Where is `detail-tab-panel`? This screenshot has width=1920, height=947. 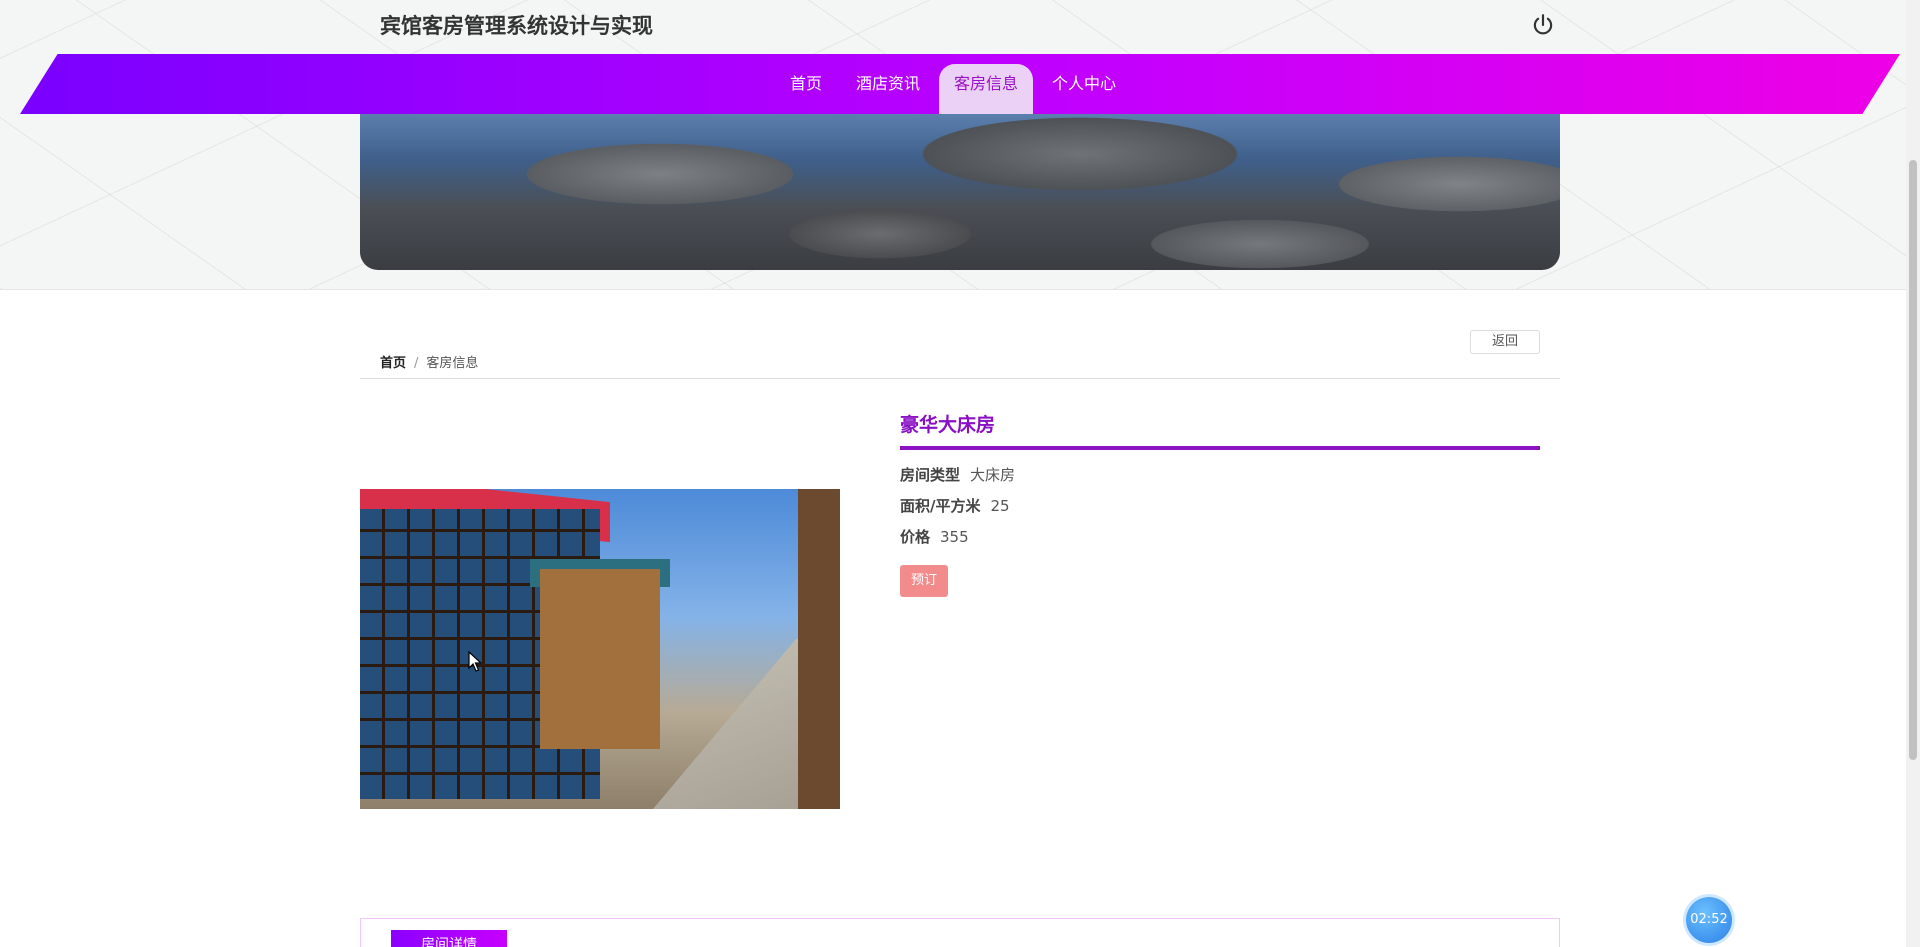
detail-tab-panel is located at coordinates (960, 932).